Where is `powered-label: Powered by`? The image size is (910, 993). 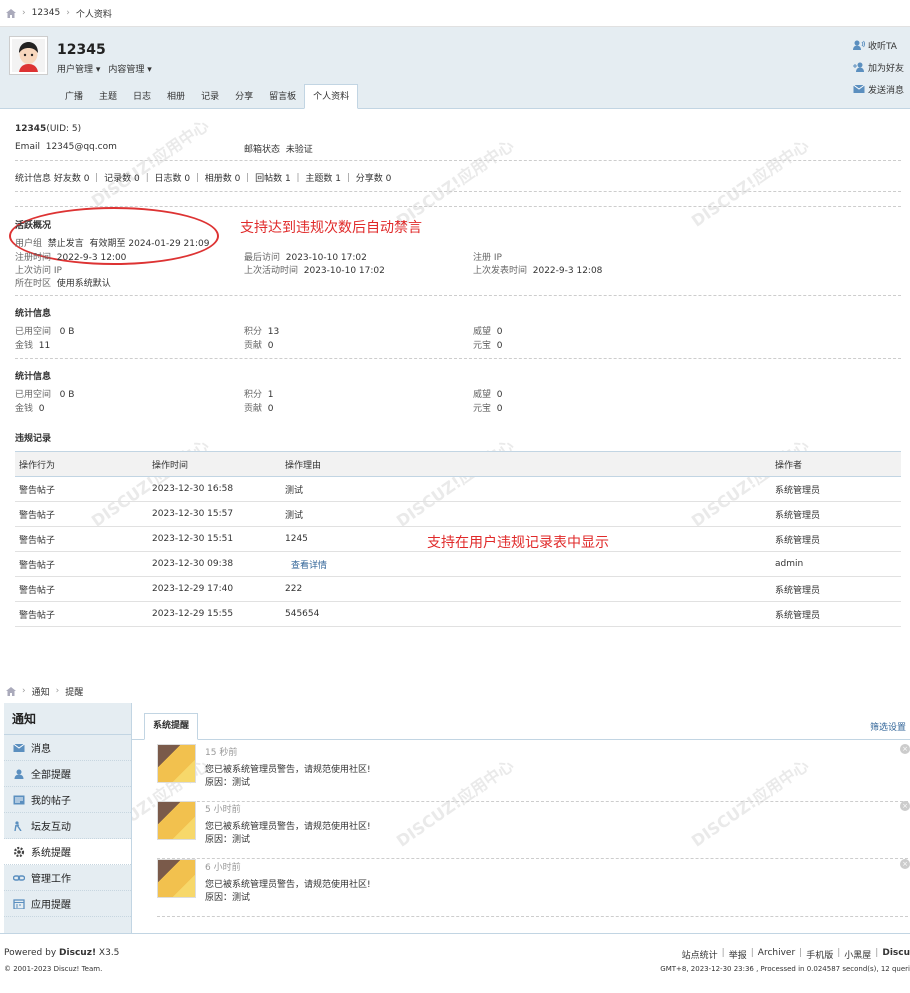 powered-label: Powered by is located at coordinates (30, 953).